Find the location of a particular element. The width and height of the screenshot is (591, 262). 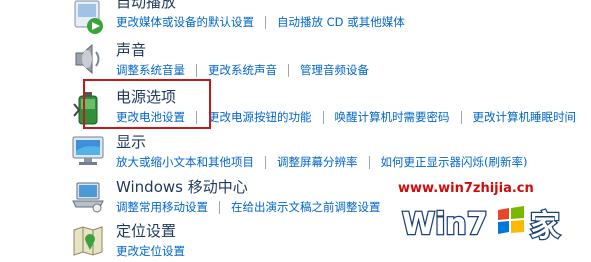

location-settings-links: 更改定位设置 is located at coordinates (150, 251).